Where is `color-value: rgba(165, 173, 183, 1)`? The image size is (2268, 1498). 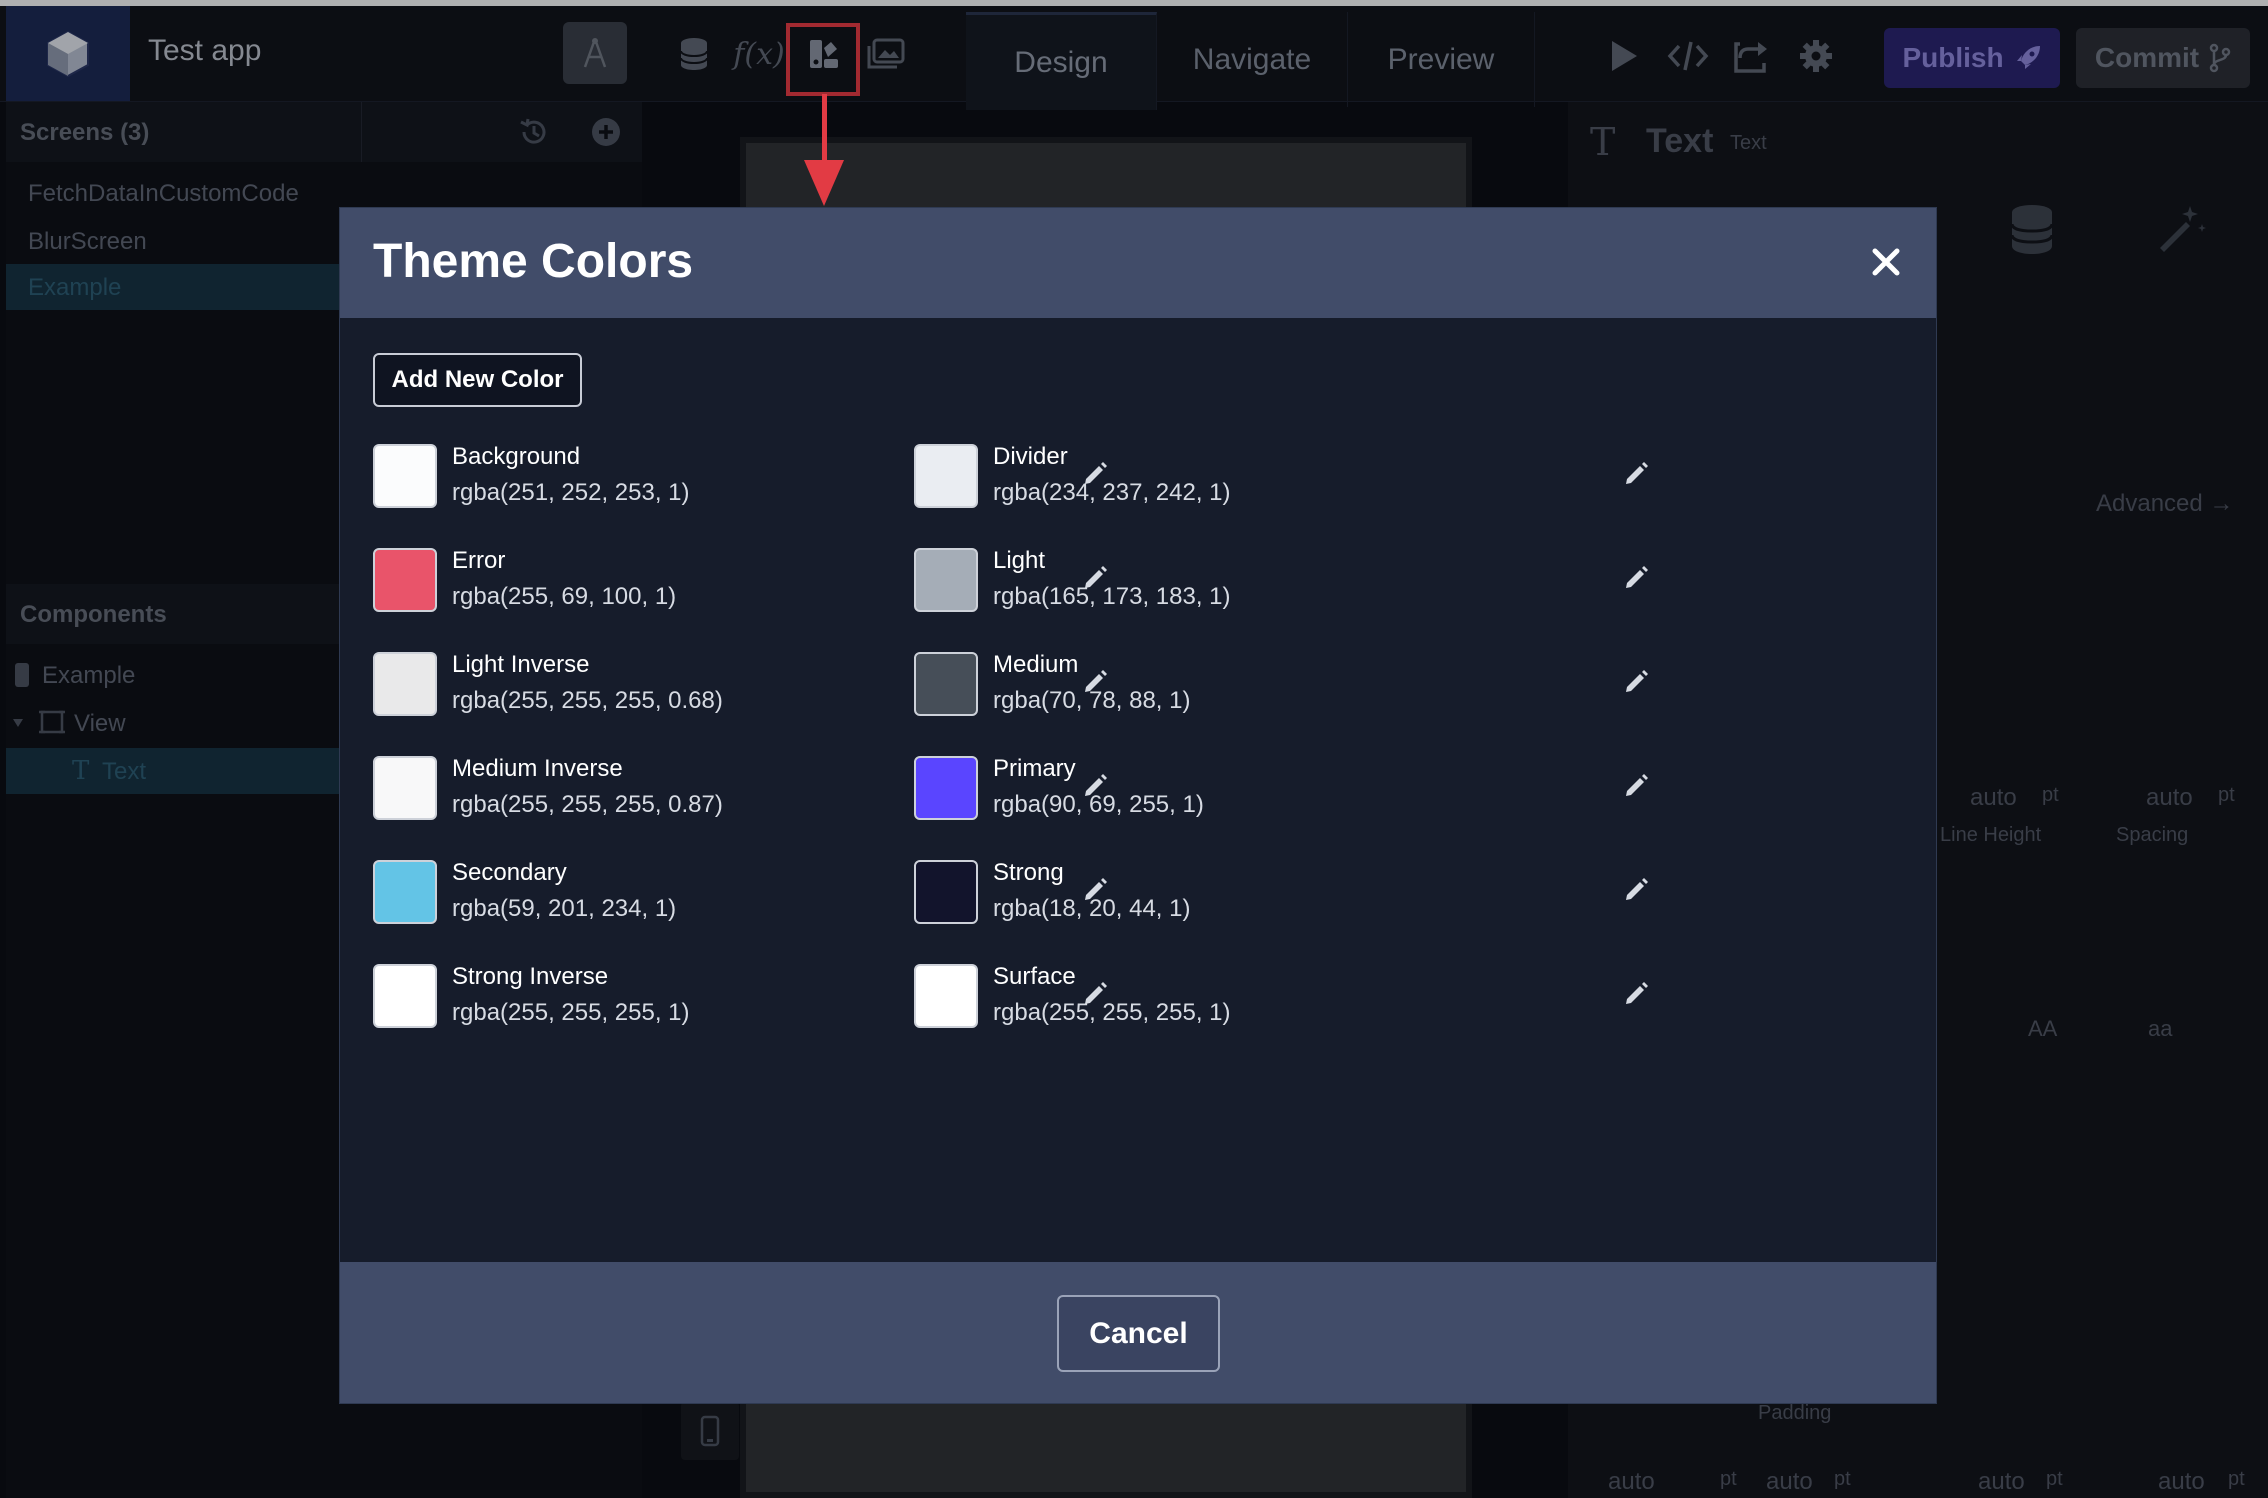
color-value: rgba(165, 173, 183, 1) is located at coordinates (1112, 596).